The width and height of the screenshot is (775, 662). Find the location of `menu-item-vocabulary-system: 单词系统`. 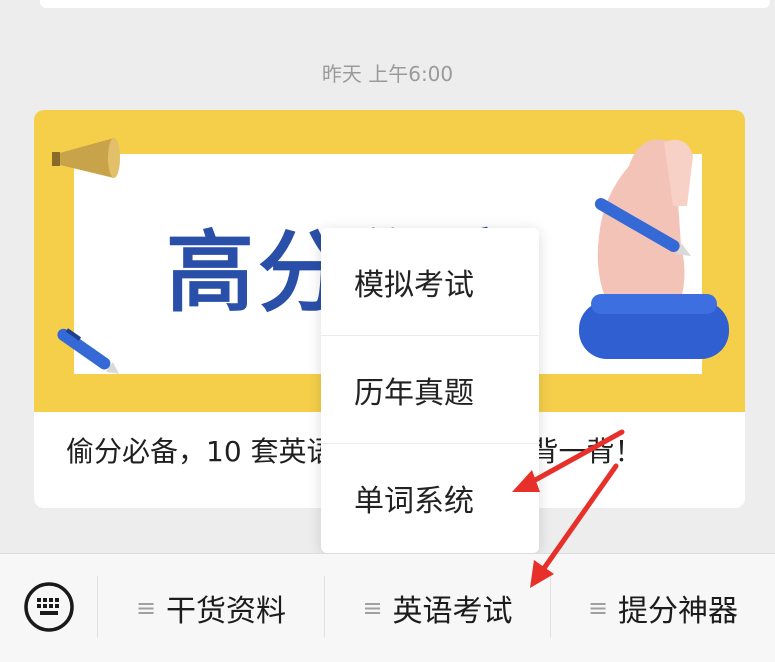

menu-item-vocabulary-system: 单词系统 is located at coordinates (430, 498).